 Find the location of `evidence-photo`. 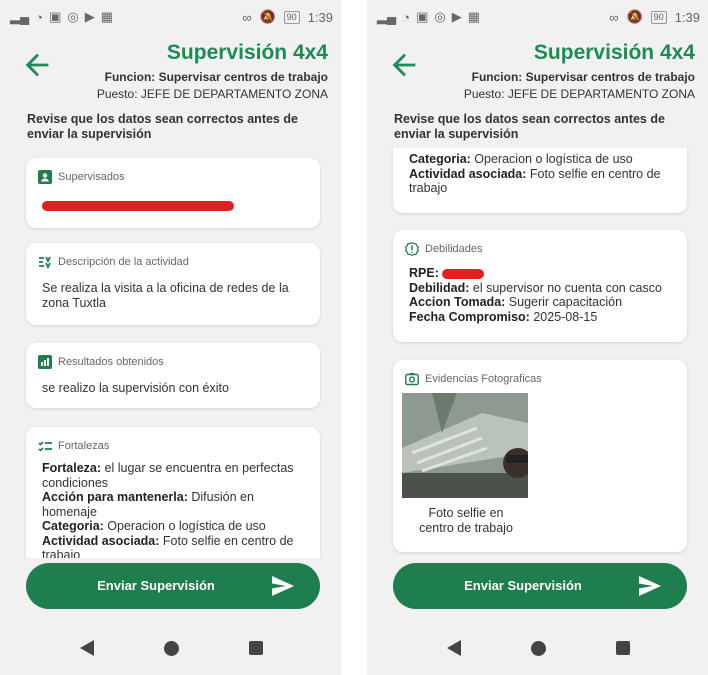

evidence-photo is located at coordinates (465, 445).